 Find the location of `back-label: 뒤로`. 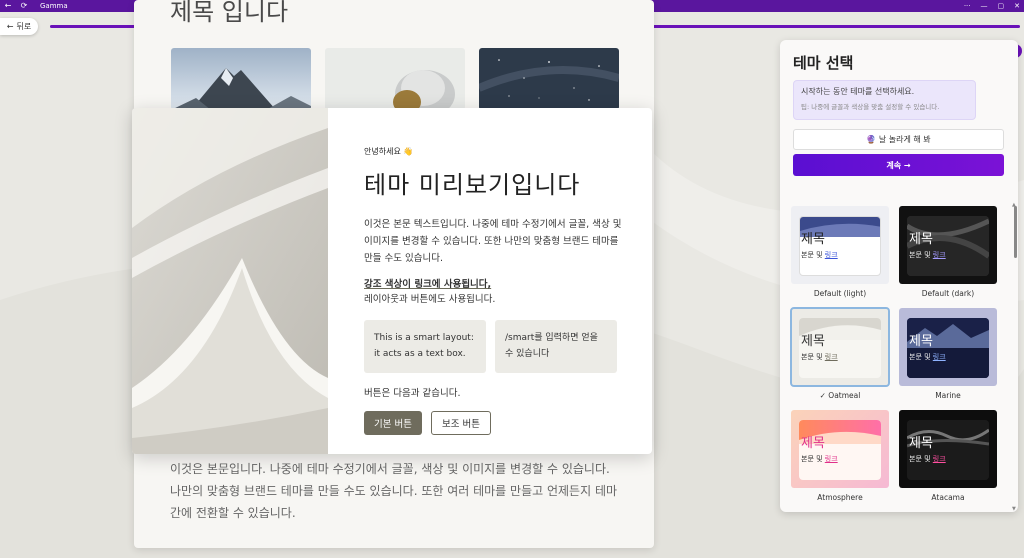

back-label: 뒤로 is located at coordinates (24, 26).